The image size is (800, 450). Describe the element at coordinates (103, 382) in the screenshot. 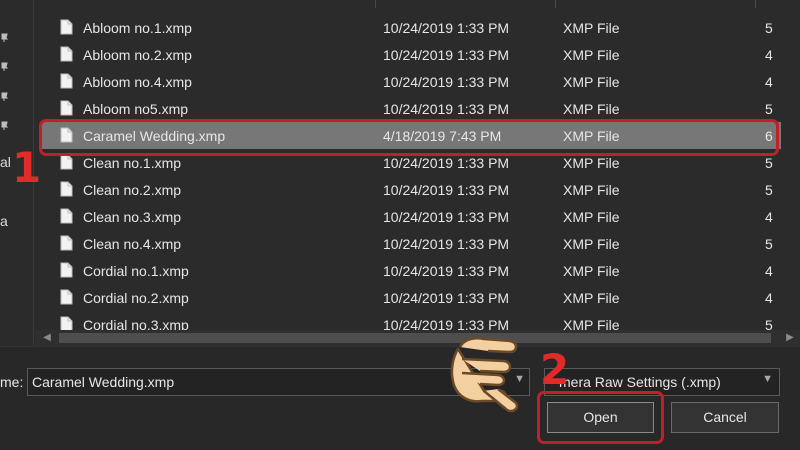

I see `filename-value: Caramel Wedding.xmp` at that location.